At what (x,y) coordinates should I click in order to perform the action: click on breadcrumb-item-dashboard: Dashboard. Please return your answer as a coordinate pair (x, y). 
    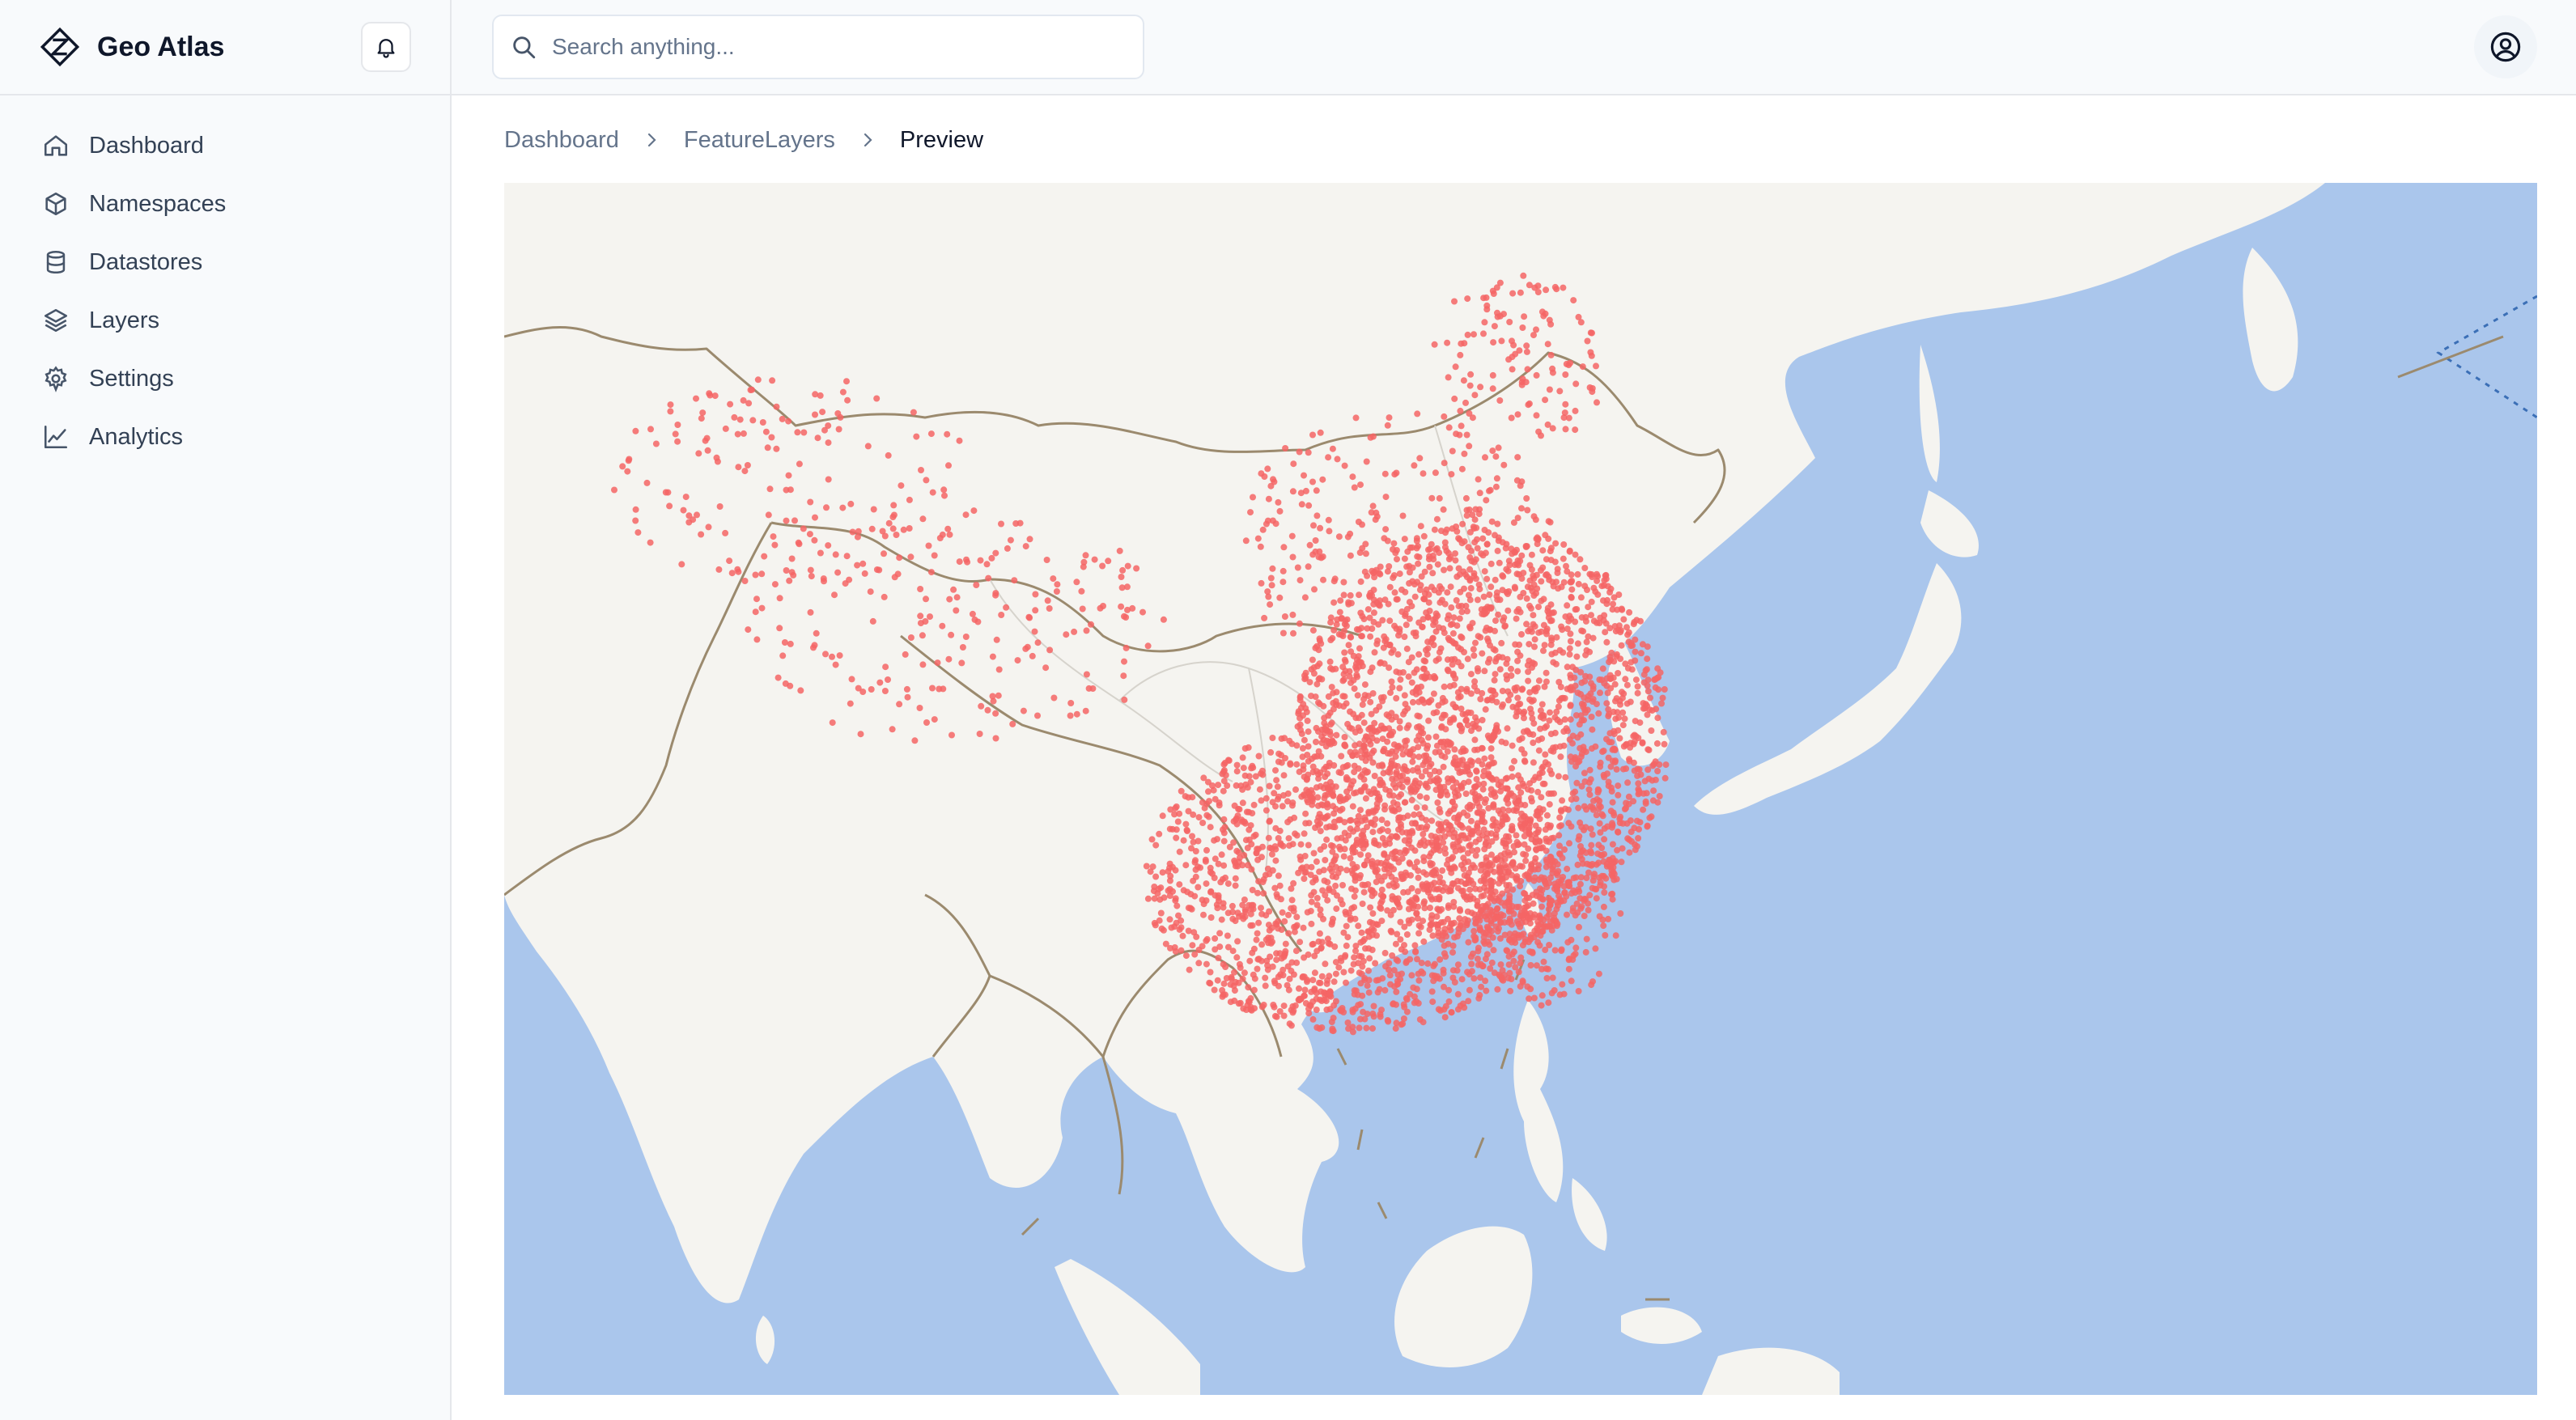
    Looking at the image, I should click on (561, 141).